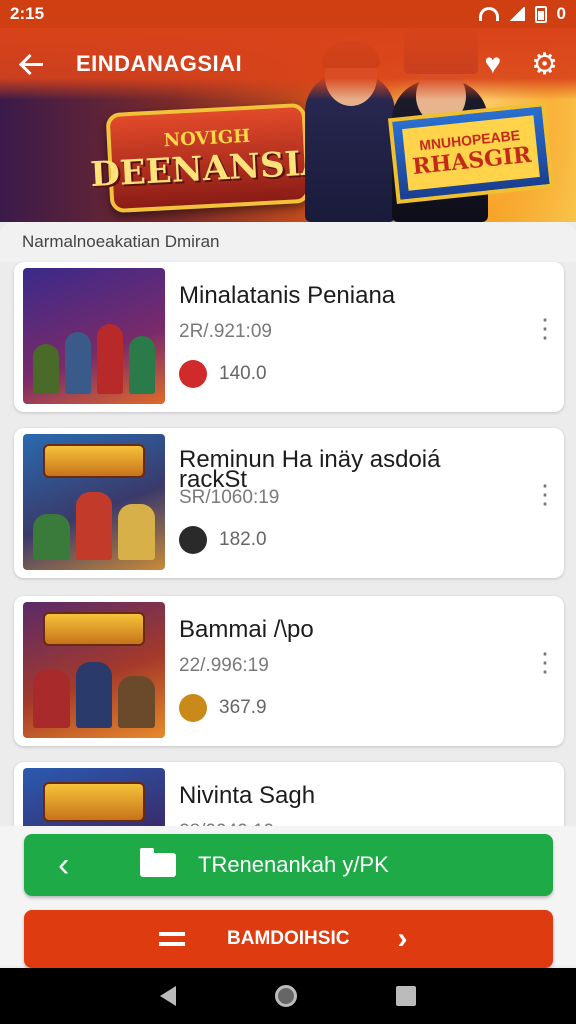 Image resolution: width=576 pixels, height=1024 pixels. I want to click on game-count: 182.0, so click(243, 539).